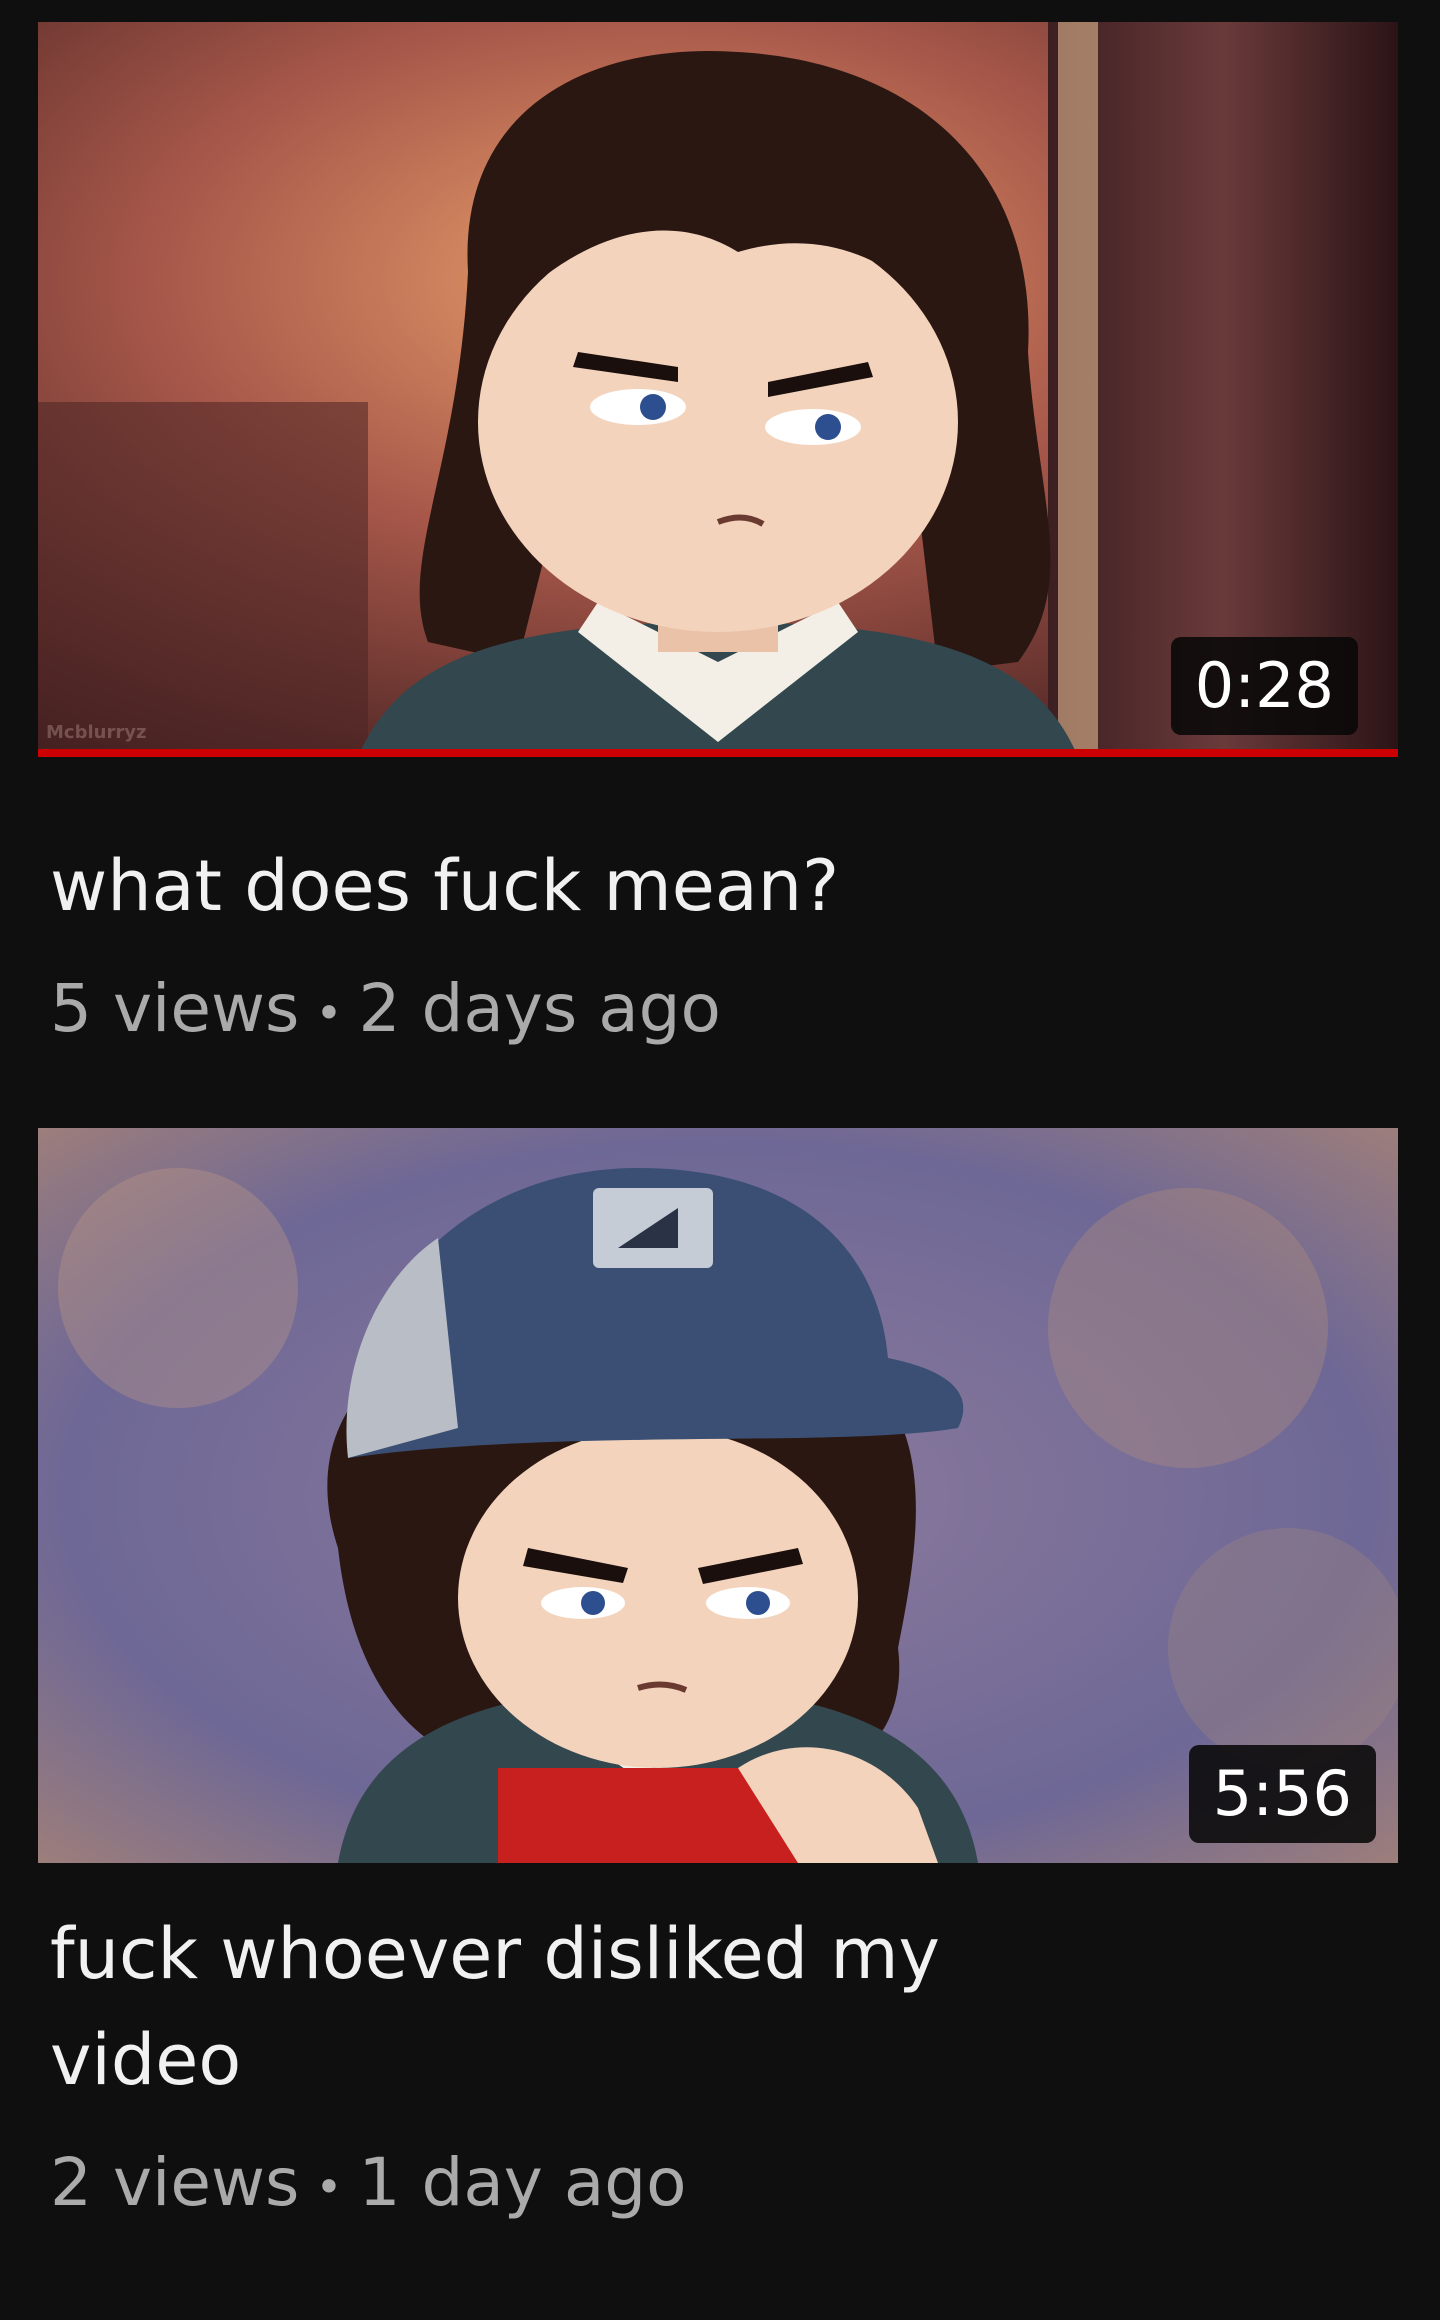  I want to click on upload-age: 2 days ago, so click(539, 1008).